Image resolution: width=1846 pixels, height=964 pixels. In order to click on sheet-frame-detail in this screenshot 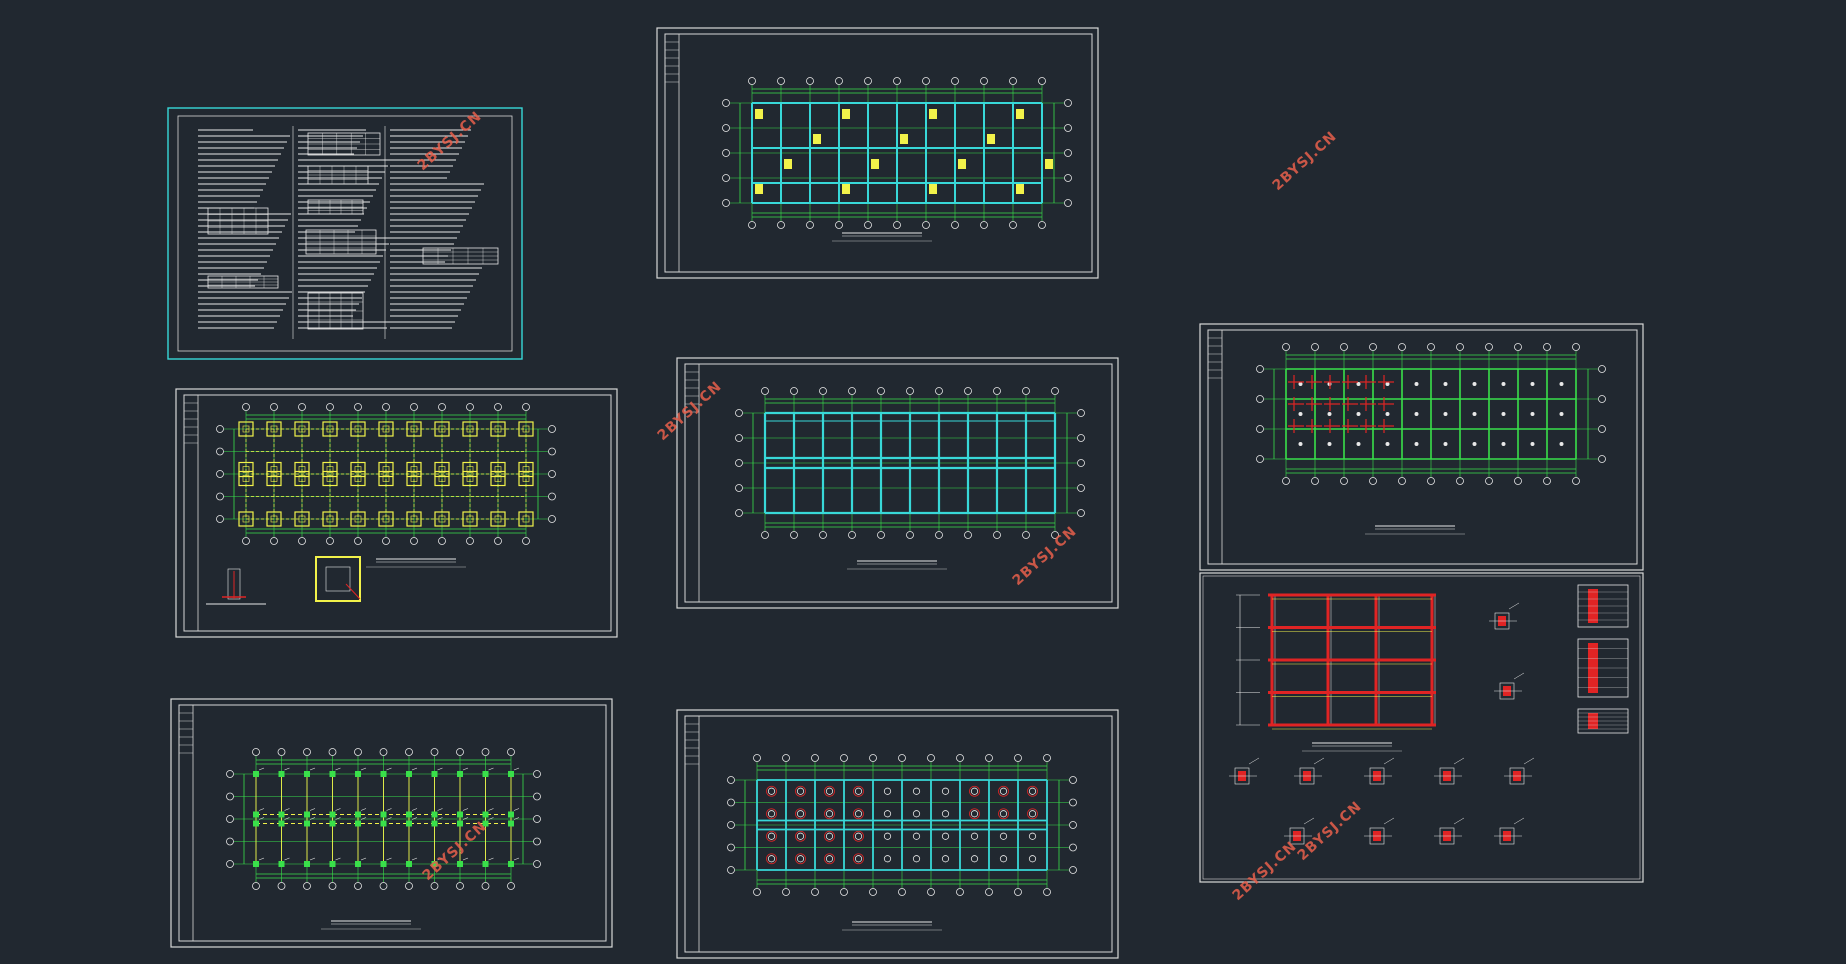, I will do `click(1421, 727)`.